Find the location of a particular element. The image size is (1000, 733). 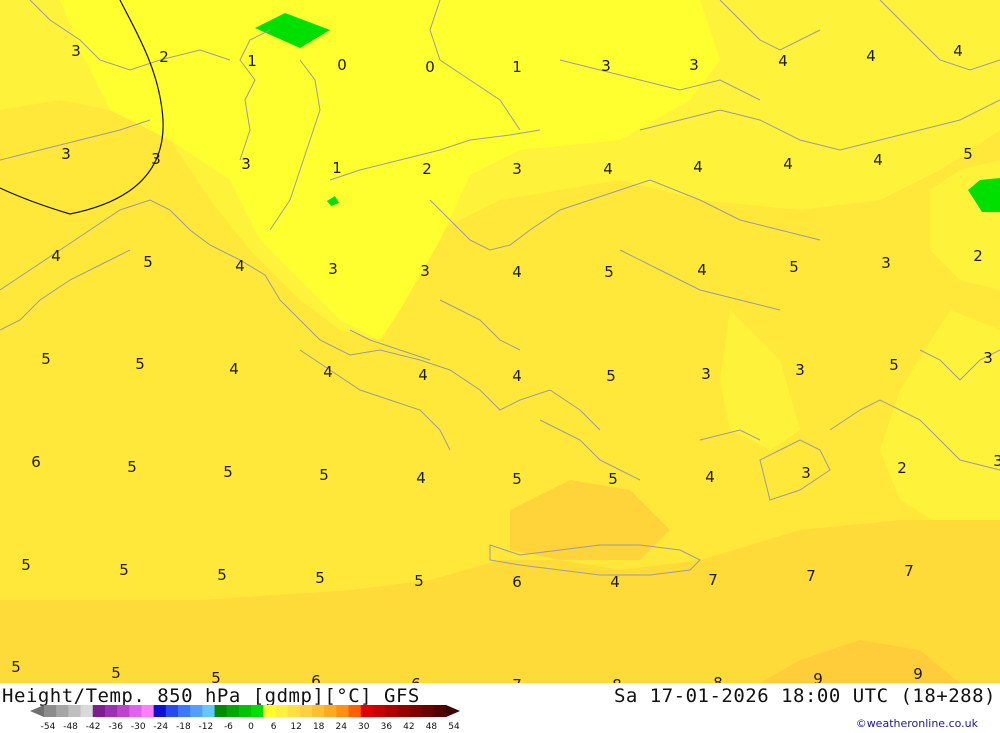

scale-tick-label: -48 is located at coordinates (70, 727).